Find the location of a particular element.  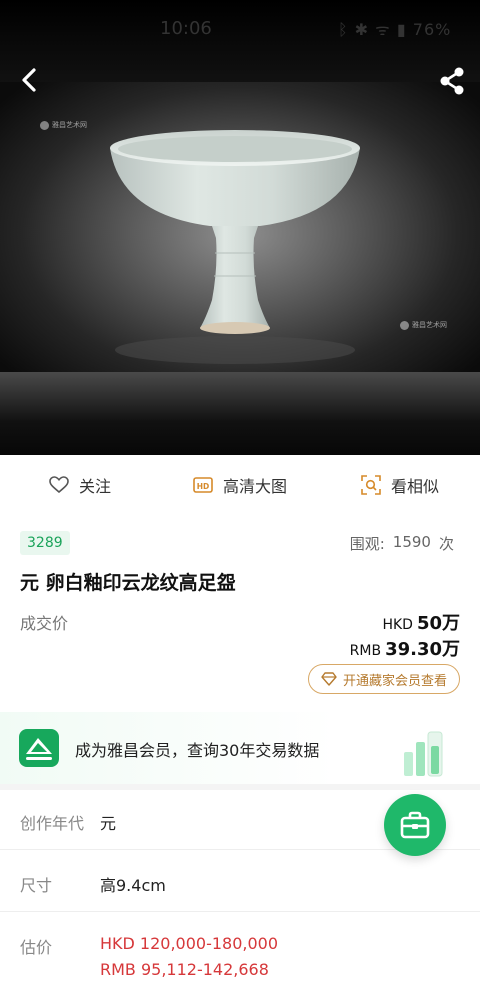

views-unit: 次 is located at coordinates (446, 544).